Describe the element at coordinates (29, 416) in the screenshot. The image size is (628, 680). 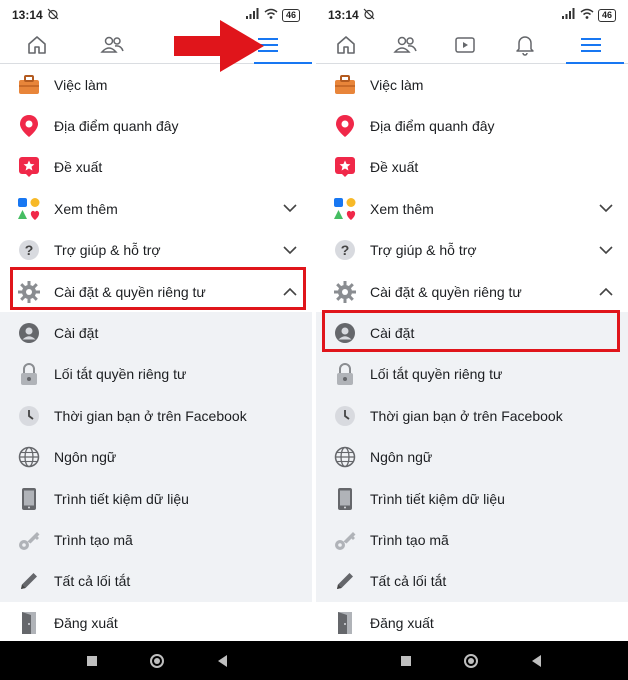
I see `clock-icon` at that location.